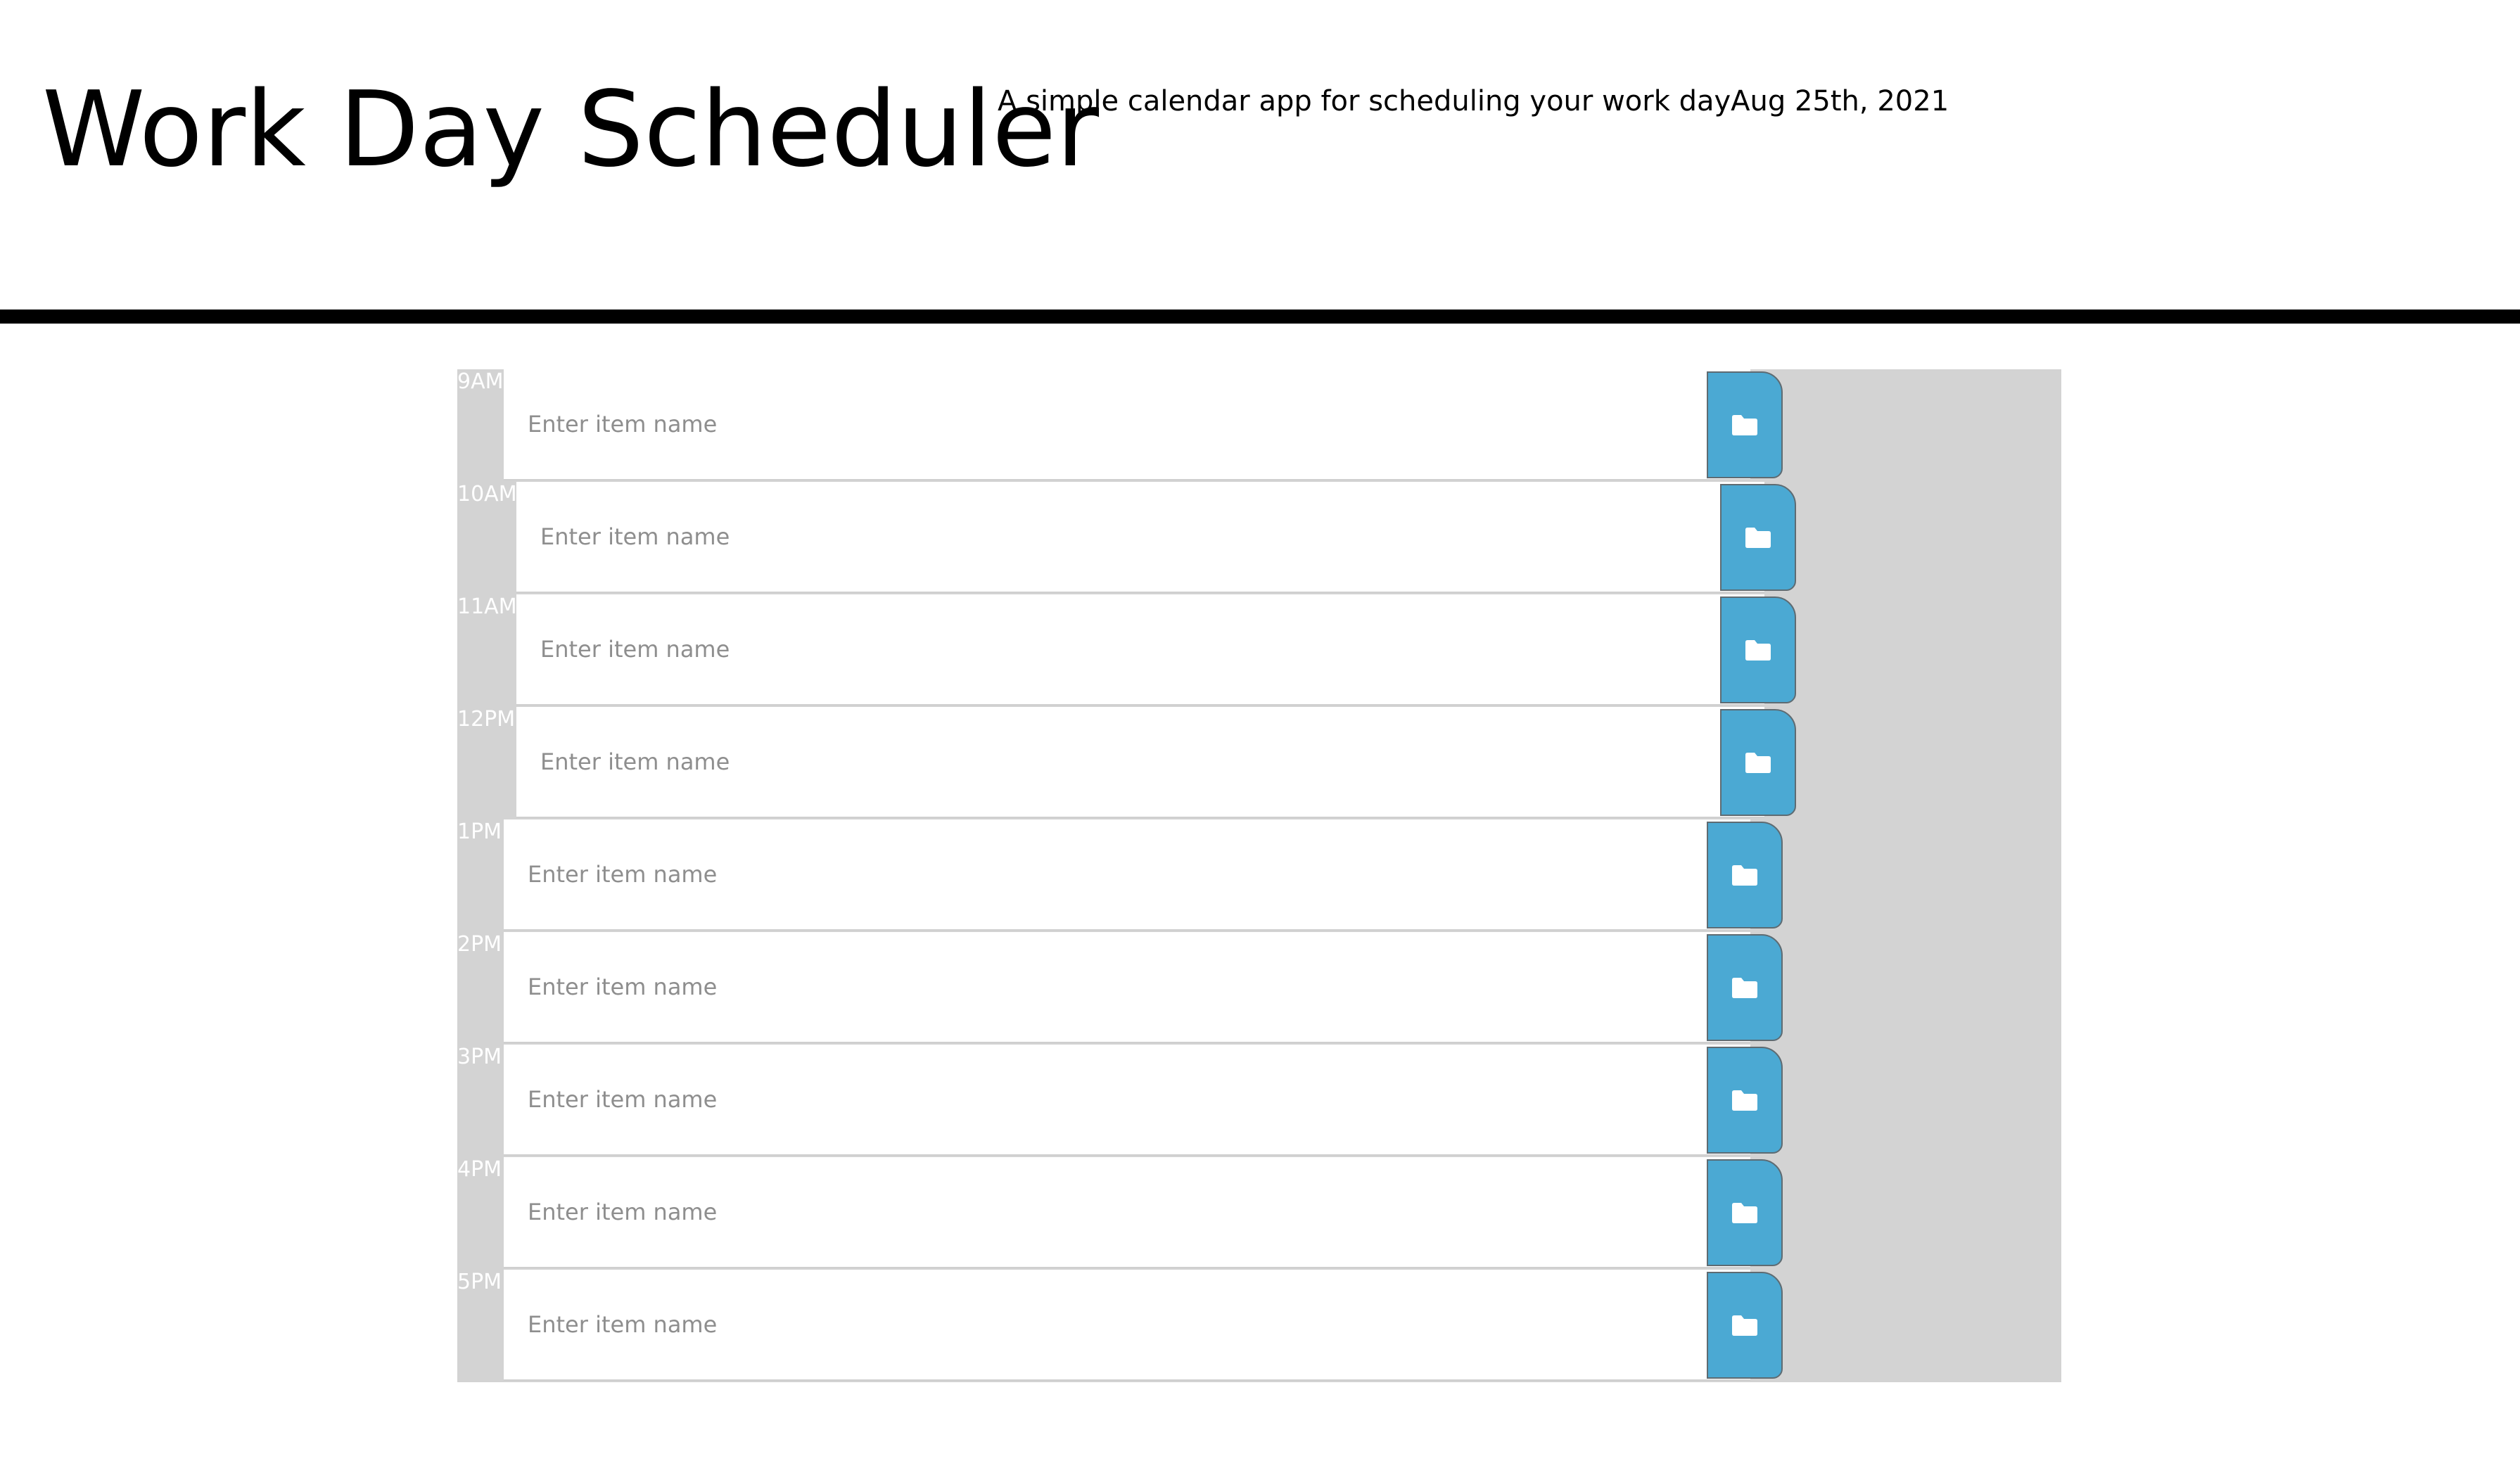 The image size is (2520, 1461). What do you see at coordinates (486, 719) in the screenshot?
I see `hour-label: 12PM` at bounding box center [486, 719].